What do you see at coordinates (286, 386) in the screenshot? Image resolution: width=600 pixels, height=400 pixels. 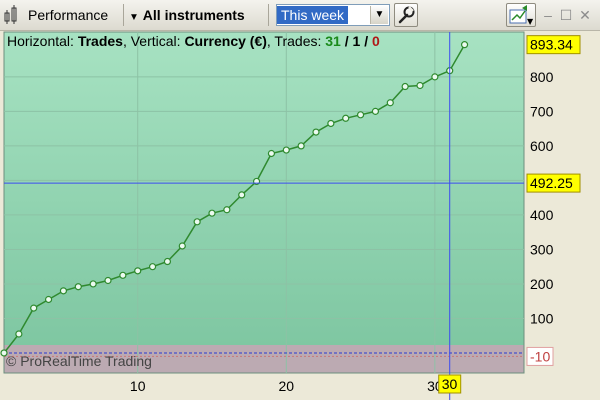 I see `x-tick-label: 20` at bounding box center [286, 386].